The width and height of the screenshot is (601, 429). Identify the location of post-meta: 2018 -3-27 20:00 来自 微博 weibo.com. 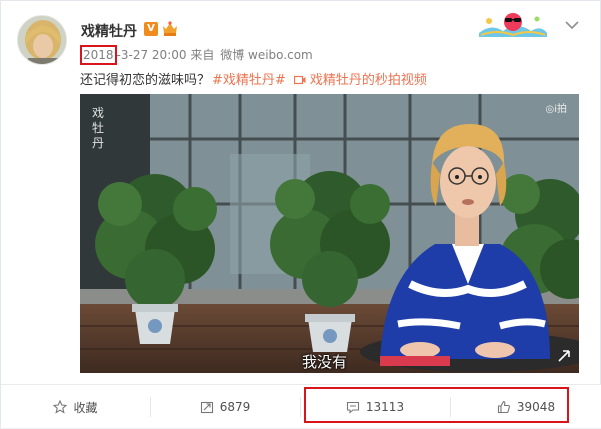
(196, 55).